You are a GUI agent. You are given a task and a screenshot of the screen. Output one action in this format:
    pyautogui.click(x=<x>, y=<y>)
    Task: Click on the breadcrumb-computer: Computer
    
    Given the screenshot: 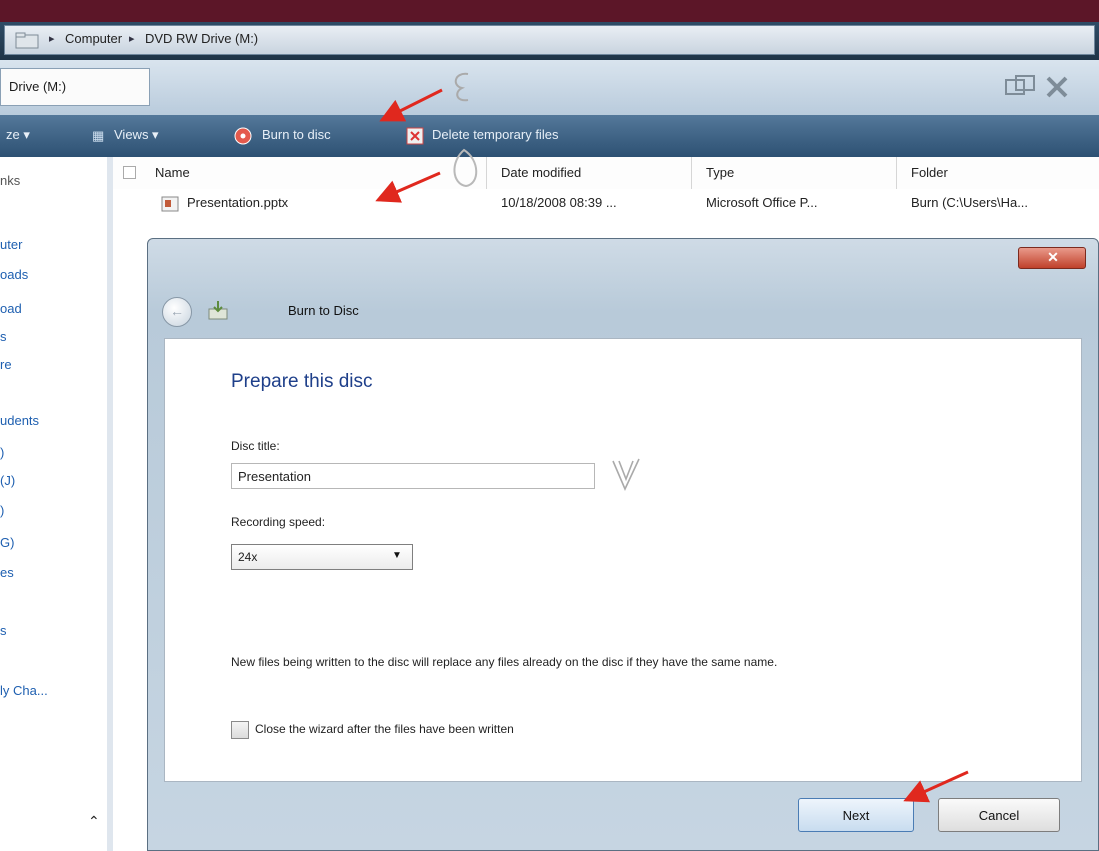 What is the action you would take?
    pyautogui.click(x=93, y=38)
    